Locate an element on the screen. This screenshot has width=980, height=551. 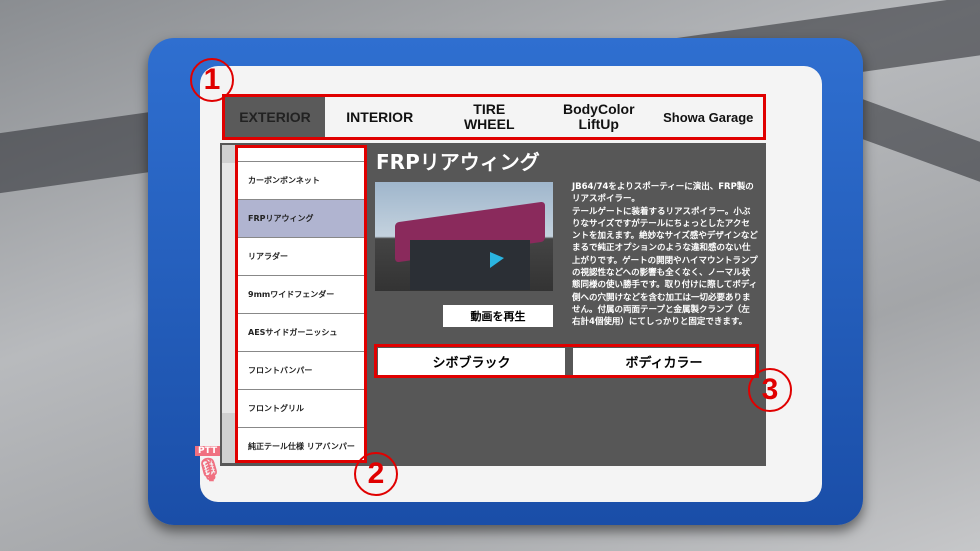
option-shibo-black-button: シボブラック is located at coordinates (471, 361).